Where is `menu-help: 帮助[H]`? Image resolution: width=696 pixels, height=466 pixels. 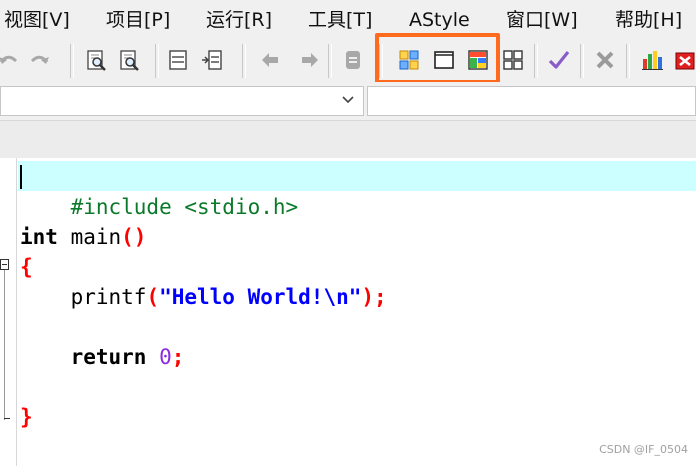 menu-help: 帮助[H] is located at coordinates (648, 20).